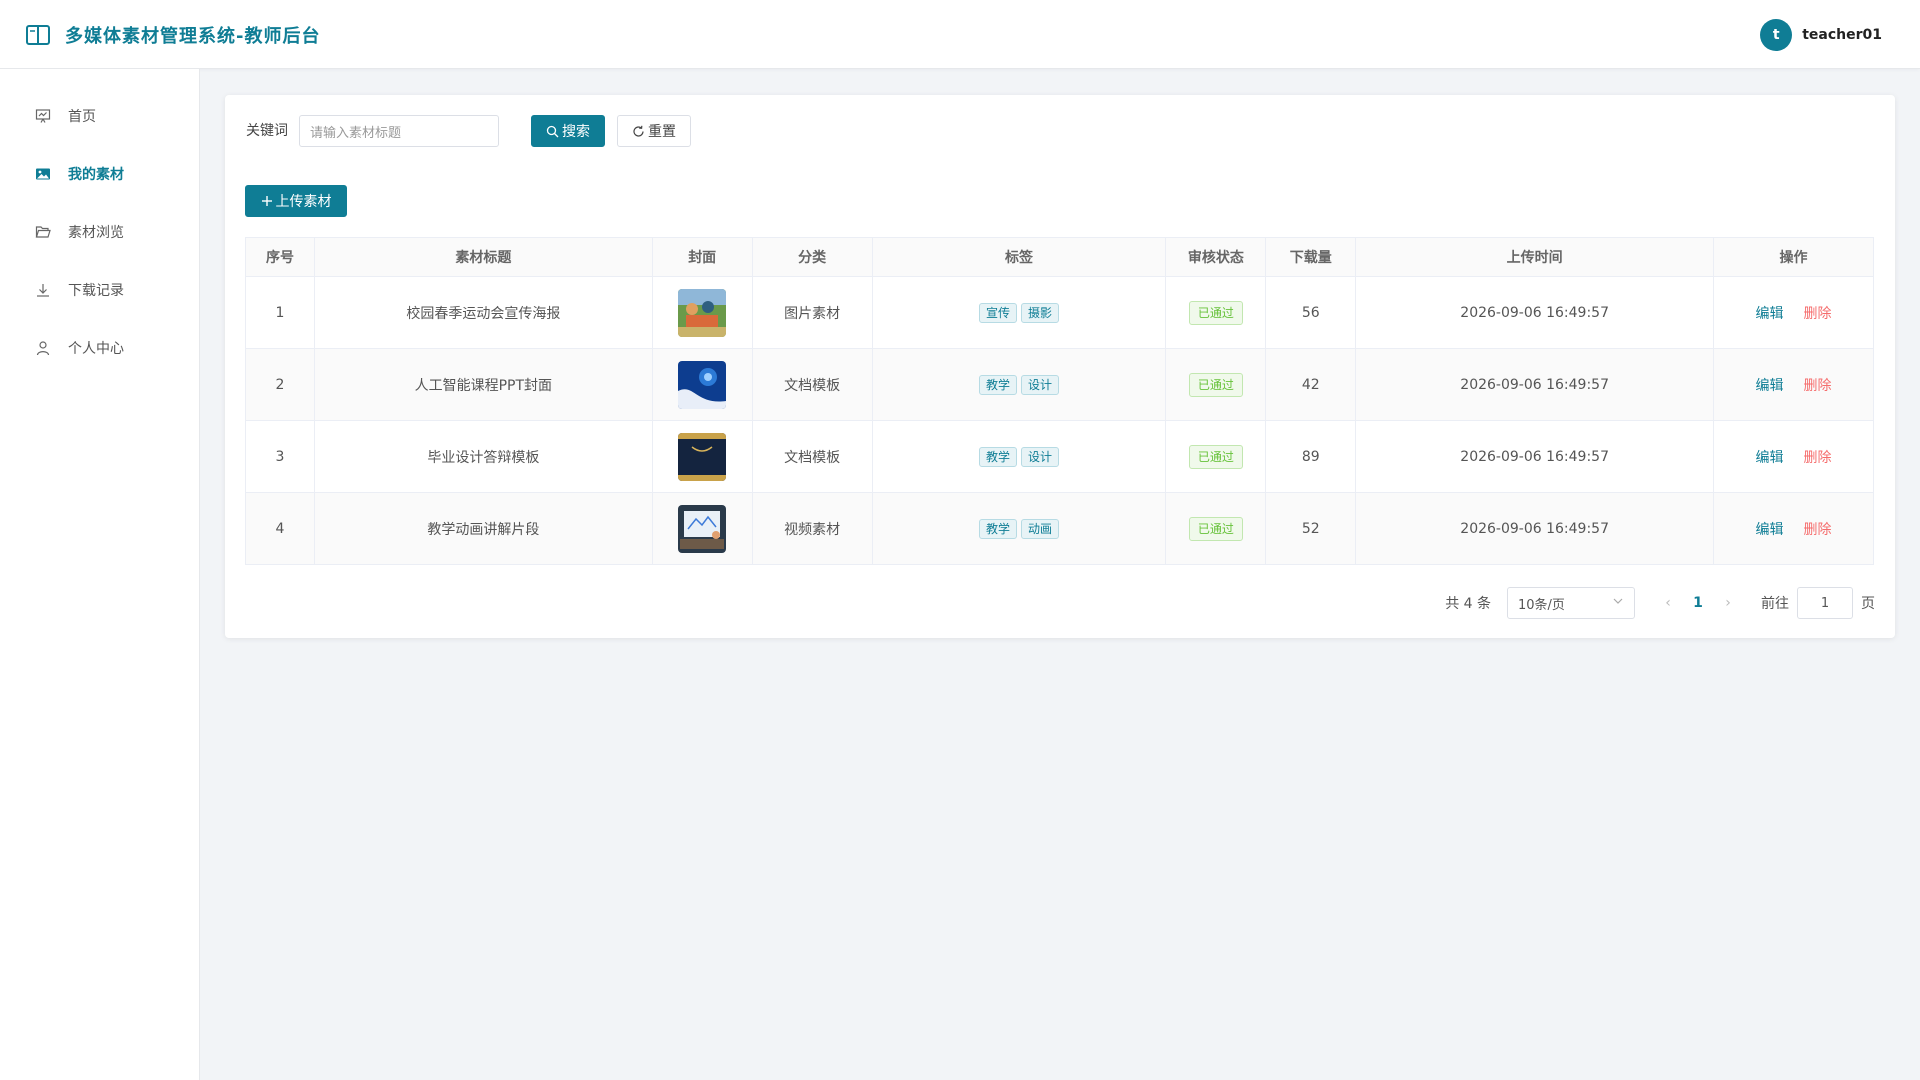 The height and width of the screenshot is (1080, 1920). Describe the element at coordinates (1571, 603) in the screenshot. I see `page-size-select: 10条/页` at that location.